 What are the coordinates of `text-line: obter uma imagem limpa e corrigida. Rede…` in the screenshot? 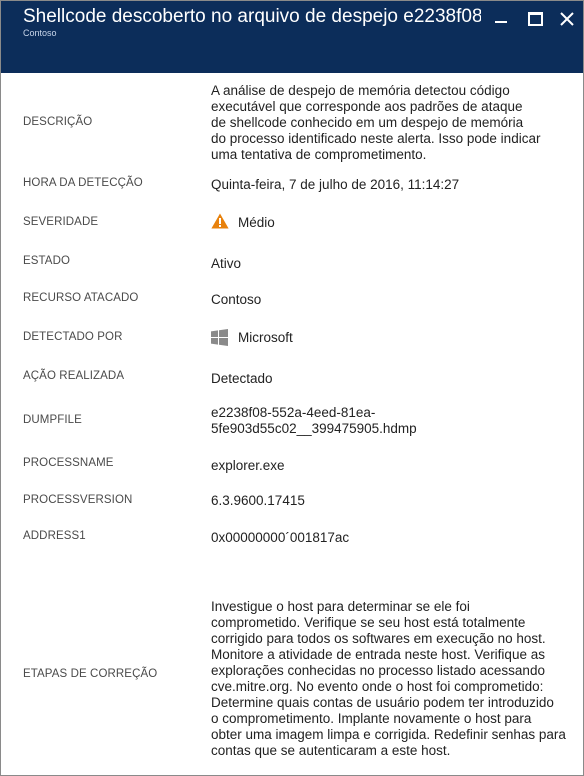 It's located at (388, 734).